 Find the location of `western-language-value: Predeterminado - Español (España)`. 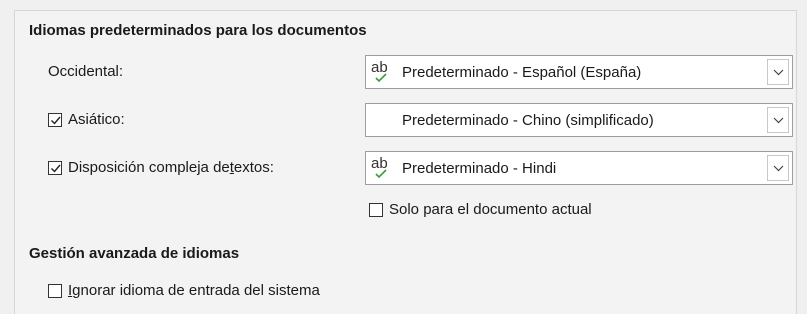

western-language-value: Predeterminado - Español (España) is located at coordinates (522, 72).